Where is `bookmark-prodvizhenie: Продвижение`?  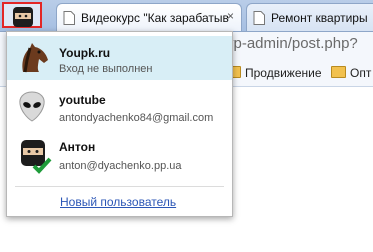
bookmark-prodvizhenie: Продвижение is located at coordinates (274, 73).